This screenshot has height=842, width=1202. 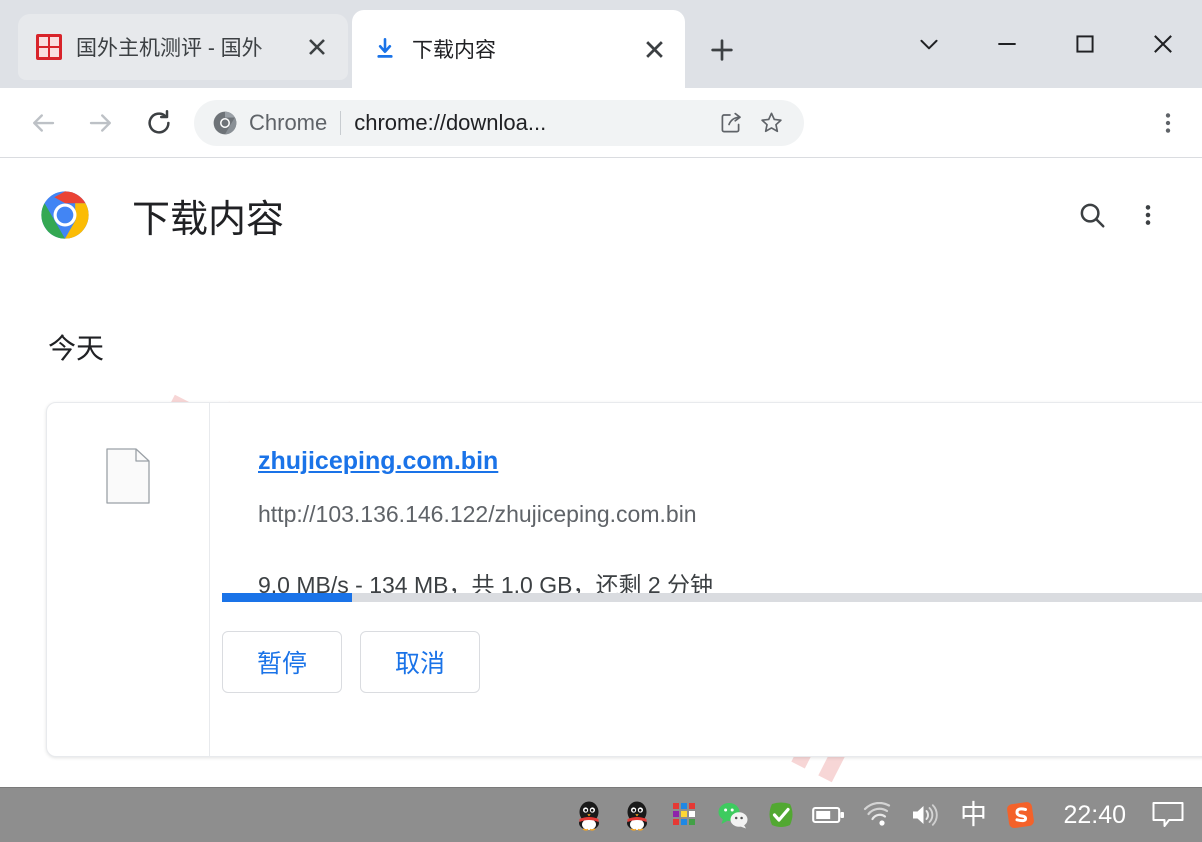 What do you see at coordinates (385, 49) in the screenshot?
I see `download-icon` at bounding box center [385, 49].